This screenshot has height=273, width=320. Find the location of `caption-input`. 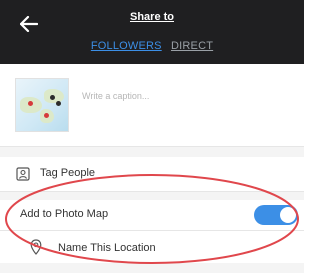

caption-input is located at coordinates (182, 96).